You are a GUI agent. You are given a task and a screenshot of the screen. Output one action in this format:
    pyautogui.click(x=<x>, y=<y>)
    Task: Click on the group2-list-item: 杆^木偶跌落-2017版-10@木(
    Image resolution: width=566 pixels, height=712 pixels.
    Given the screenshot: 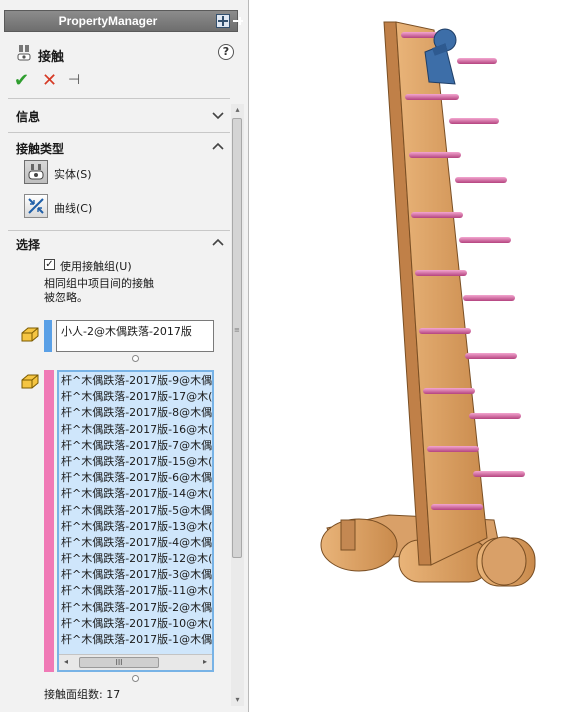 What is the action you would take?
    pyautogui.click(x=136, y=624)
    